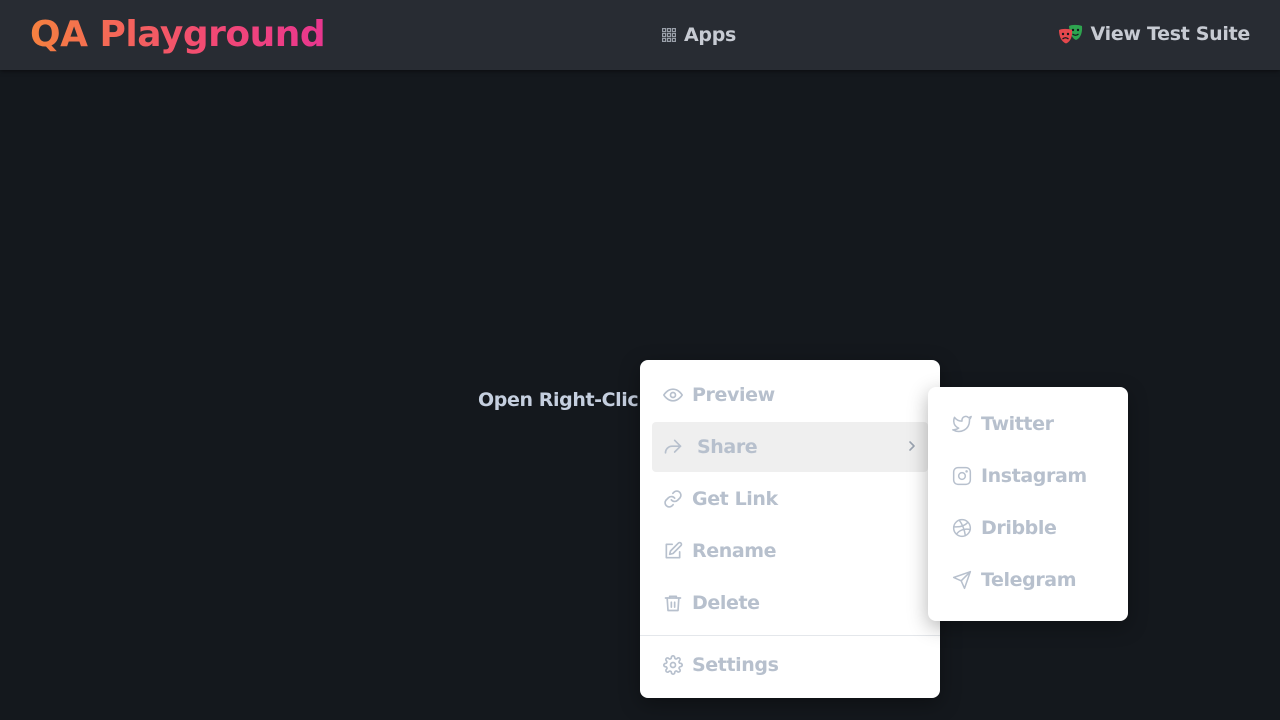 The height and width of the screenshot is (720, 1280). What do you see at coordinates (790, 447) in the screenshot?
I see `menu-item-share: Share` at bounding box center [790, 447].